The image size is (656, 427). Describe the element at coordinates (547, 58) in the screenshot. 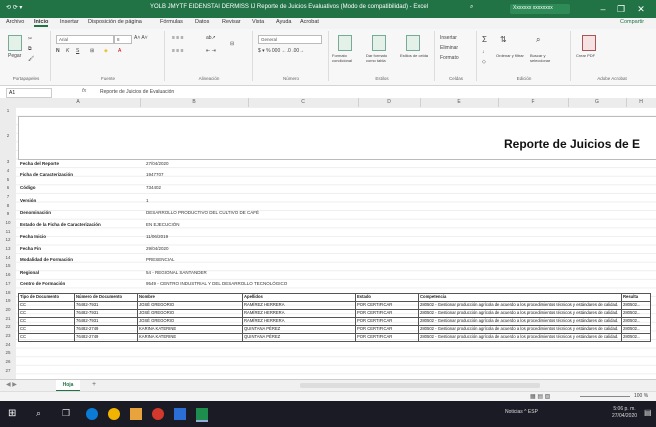

I see `find-select-button: Buscar y seleccionar` at that location.